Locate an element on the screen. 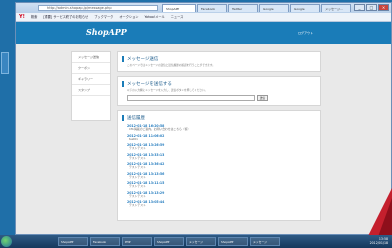  browser-tab-3: Twitter is located at coordinates (243, 8).